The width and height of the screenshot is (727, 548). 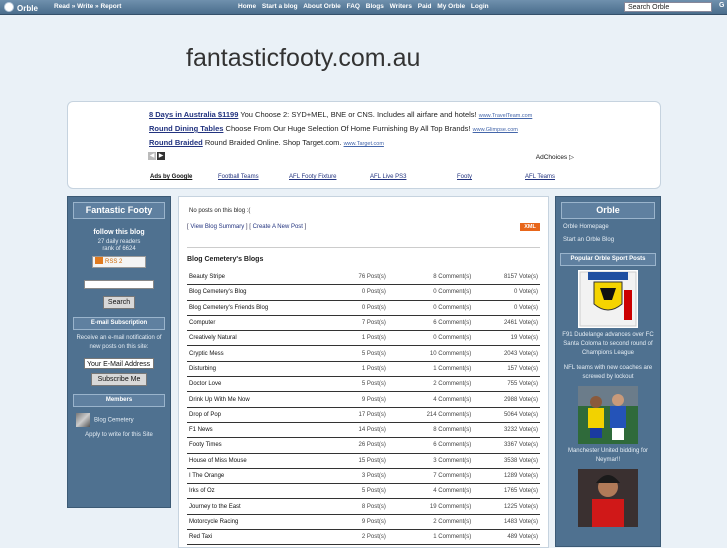 I want to click on next-arrow-icon: ▶, so click(x=161, y=156).